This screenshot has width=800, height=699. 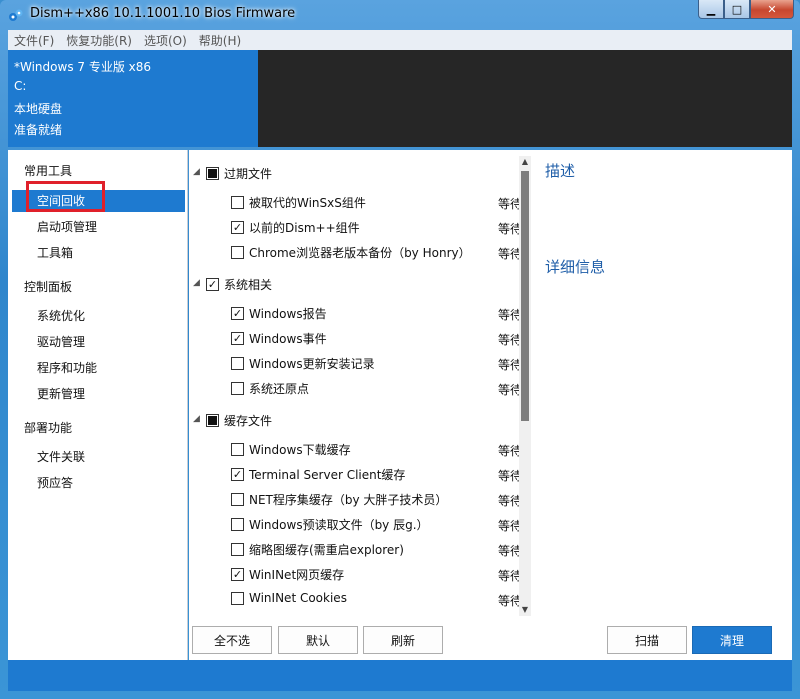 I want to click on session-status: 准备就绪, so click(x=38, y=130).